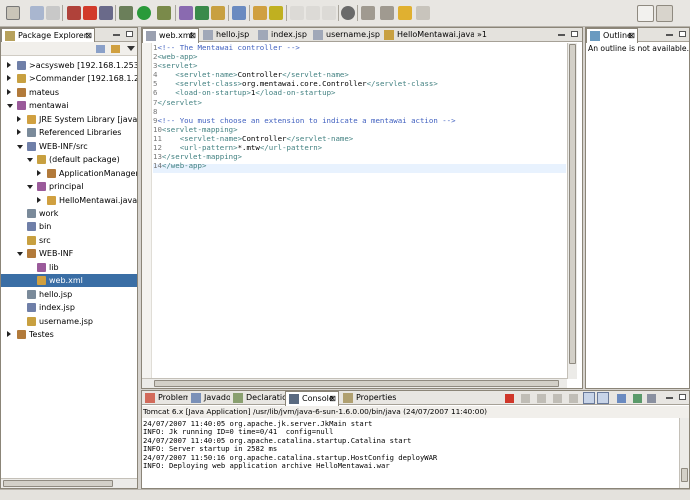 The width and height of the screenshot is (690, 500). Describe the element at coordinates (69, 321) in the screenshot. I see `tree-item: username.jsp` at that location.